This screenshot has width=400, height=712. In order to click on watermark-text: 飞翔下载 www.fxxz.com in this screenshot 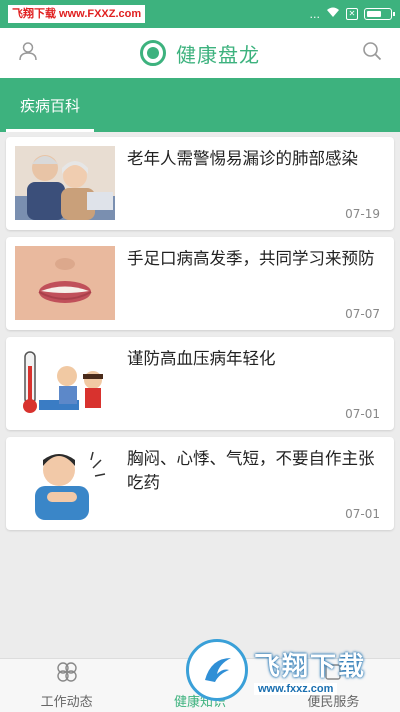, I will do `click(310, 670)`.